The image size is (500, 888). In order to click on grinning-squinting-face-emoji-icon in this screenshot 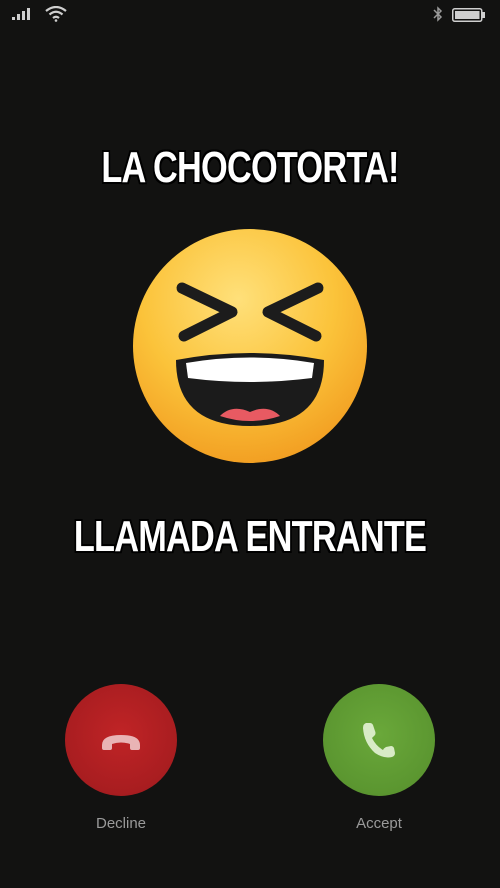, I will do `click(250, 346)`.